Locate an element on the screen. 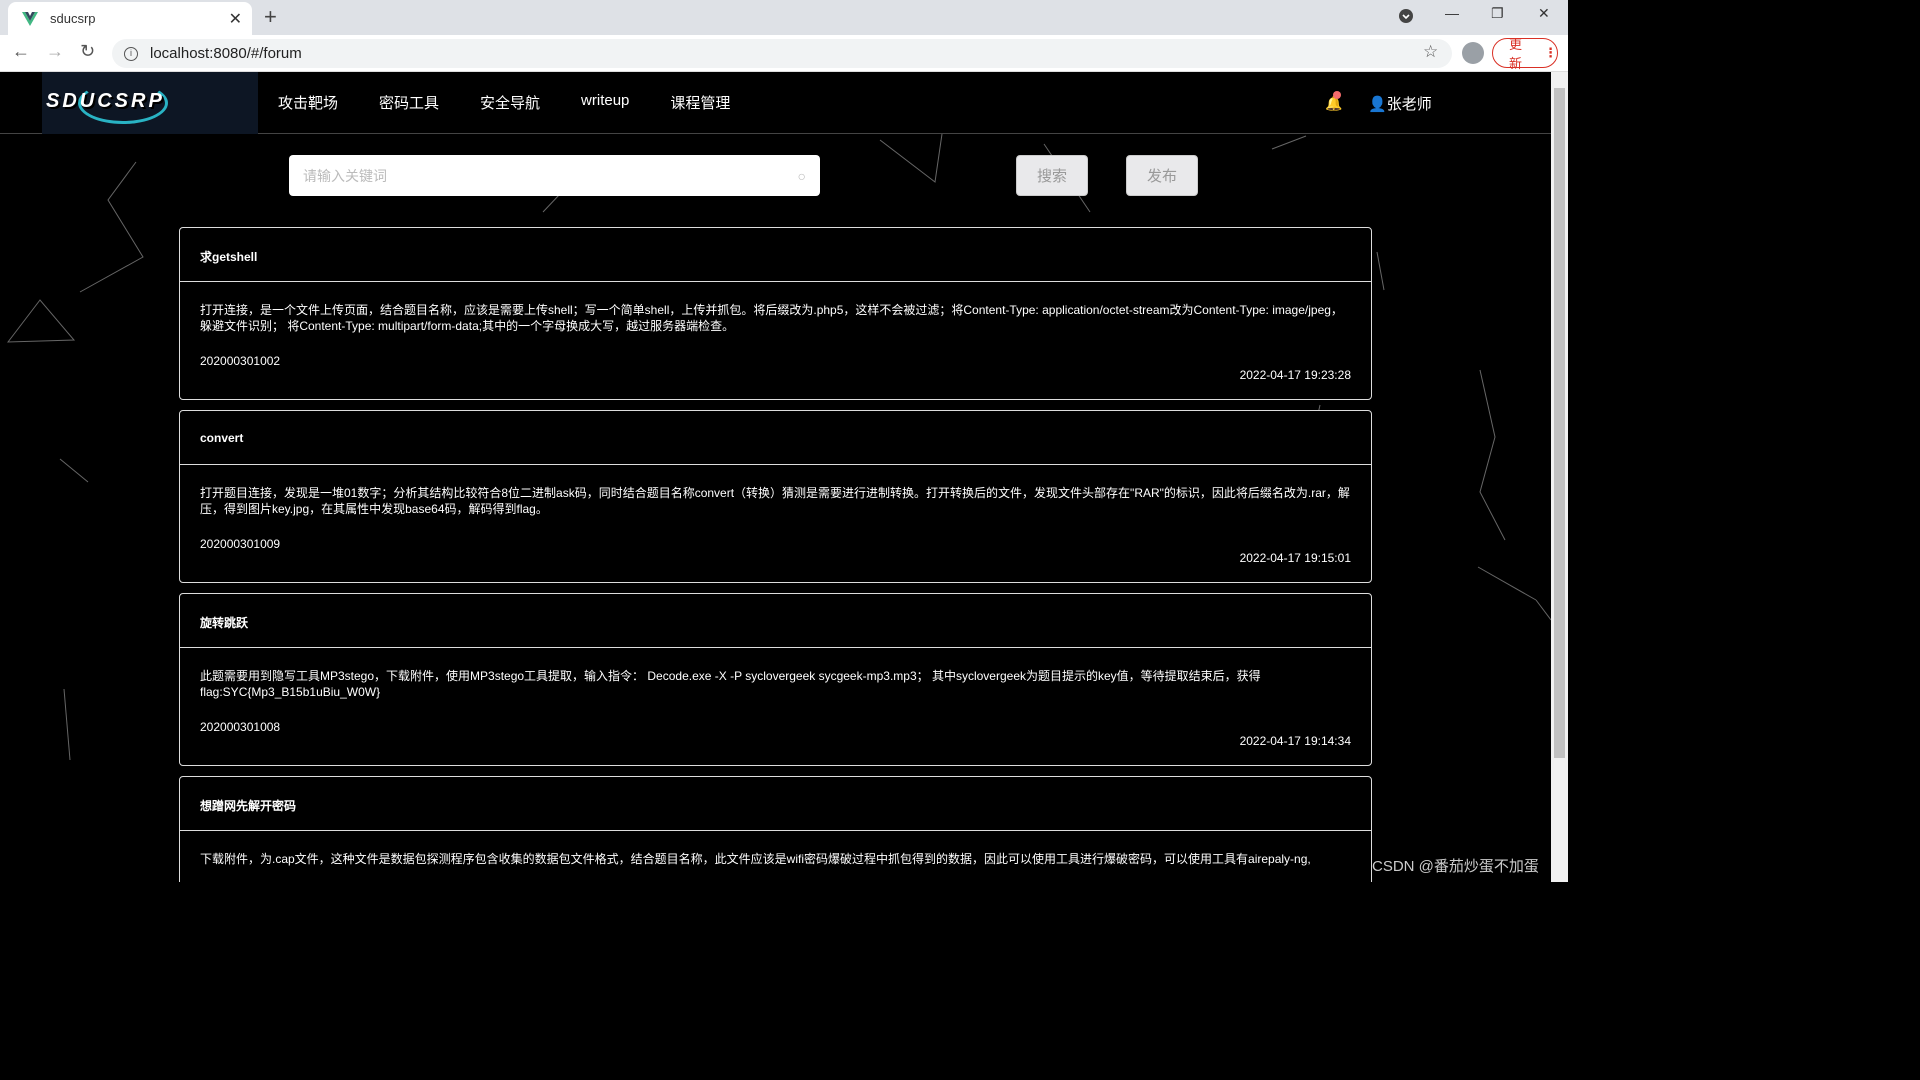 This screenshot has width=1920, height=1080. update-label: 更新 is located at coordinates (1516, 54).